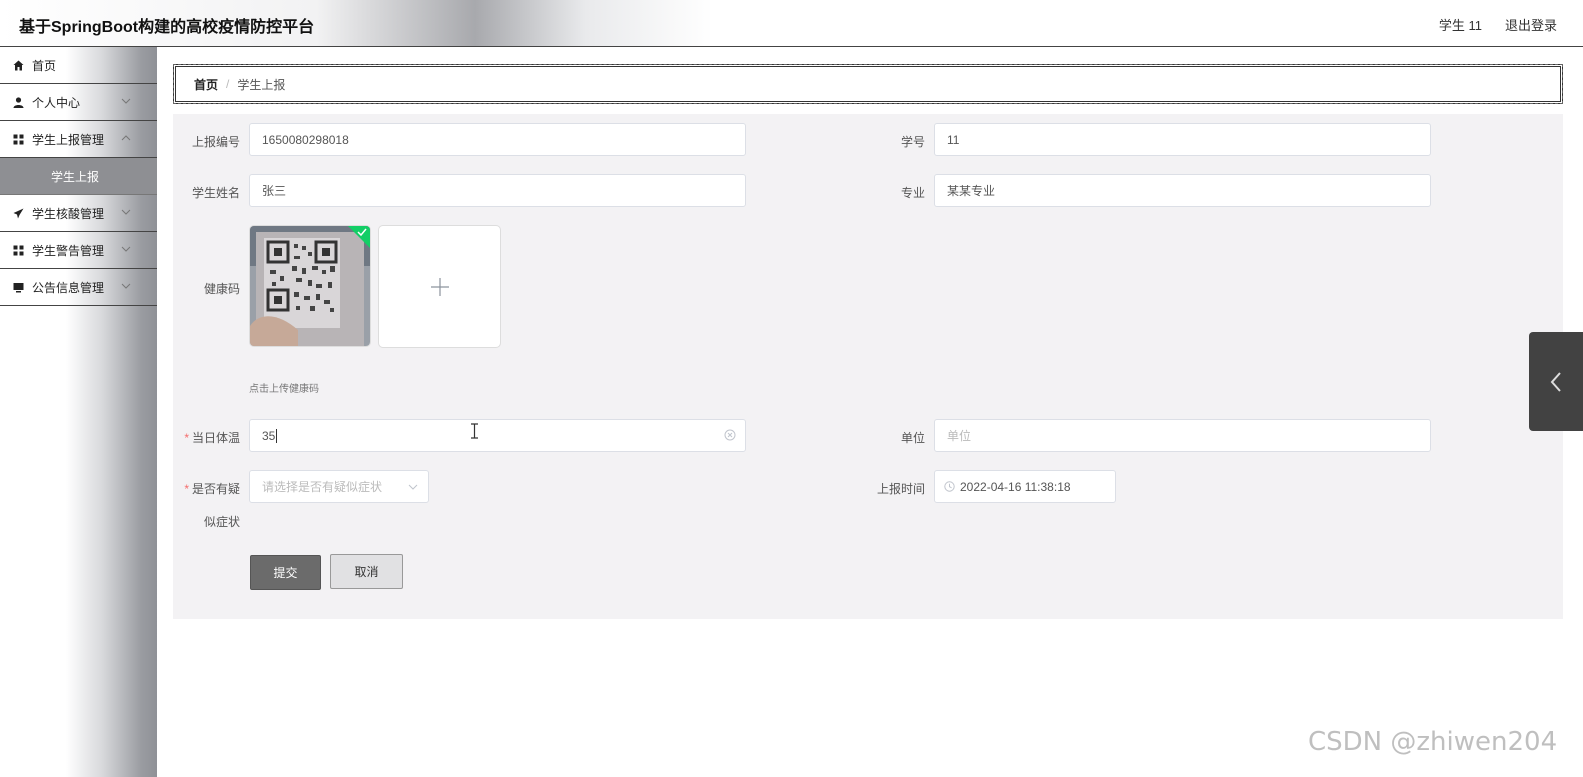 The height and width of the screenshot is (777, 1583). I want to click on plus-icon, so click(439, 286).